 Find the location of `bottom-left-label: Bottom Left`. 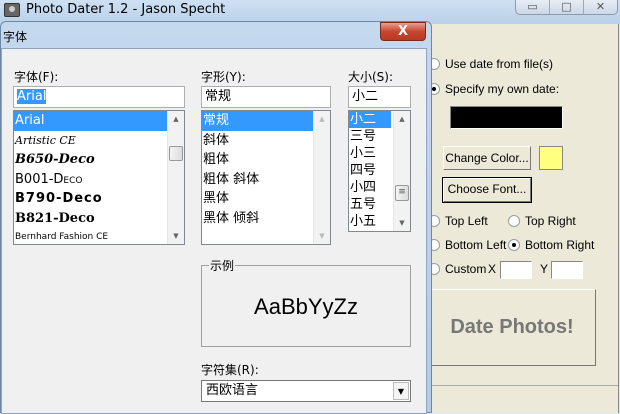

bottom-left-label: Bottom Left is located at coordinates (476, 245).